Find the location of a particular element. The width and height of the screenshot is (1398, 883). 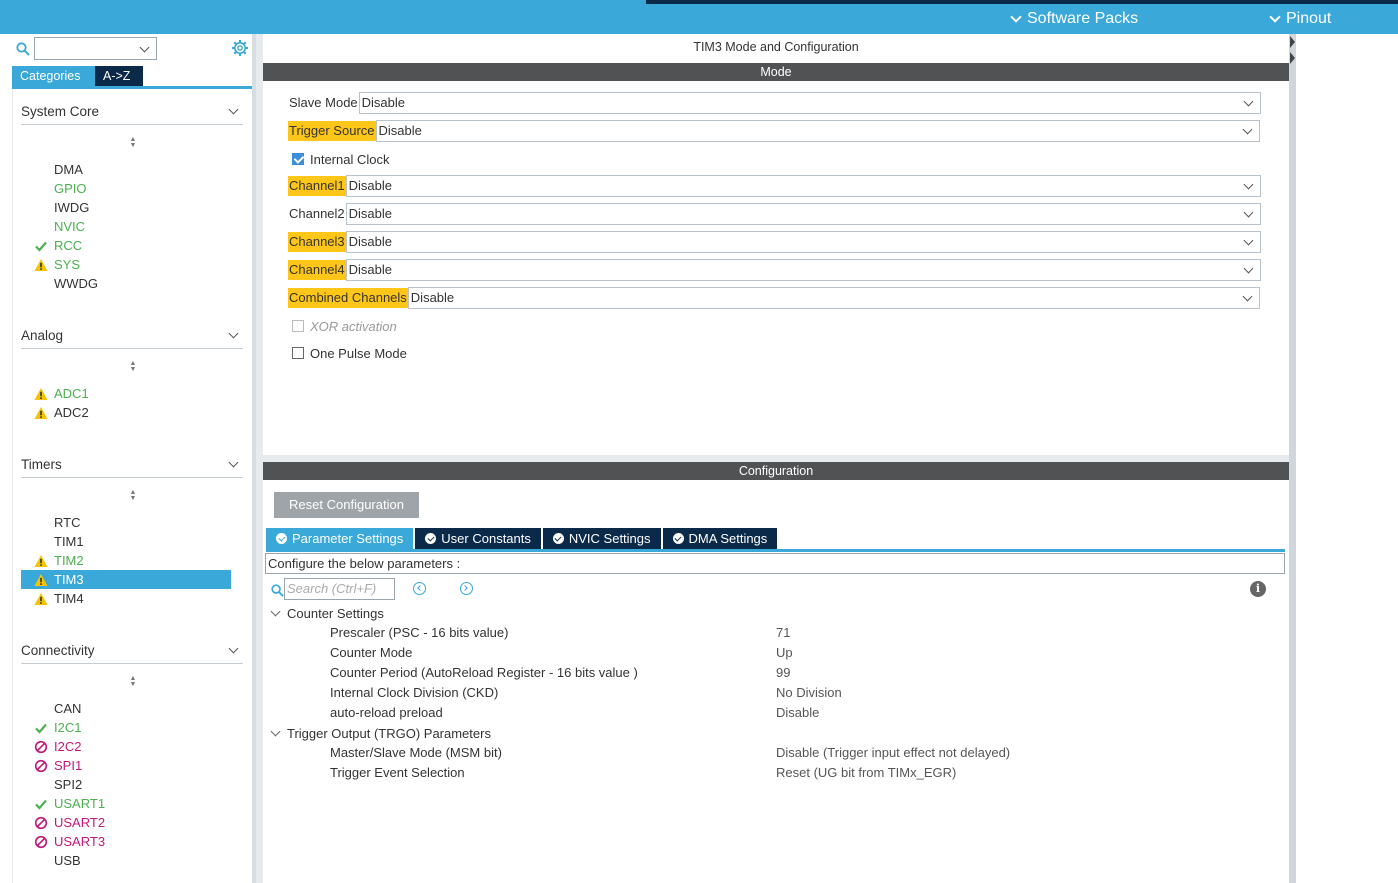

item-label: USART2 is located at coordinates (80, 822).